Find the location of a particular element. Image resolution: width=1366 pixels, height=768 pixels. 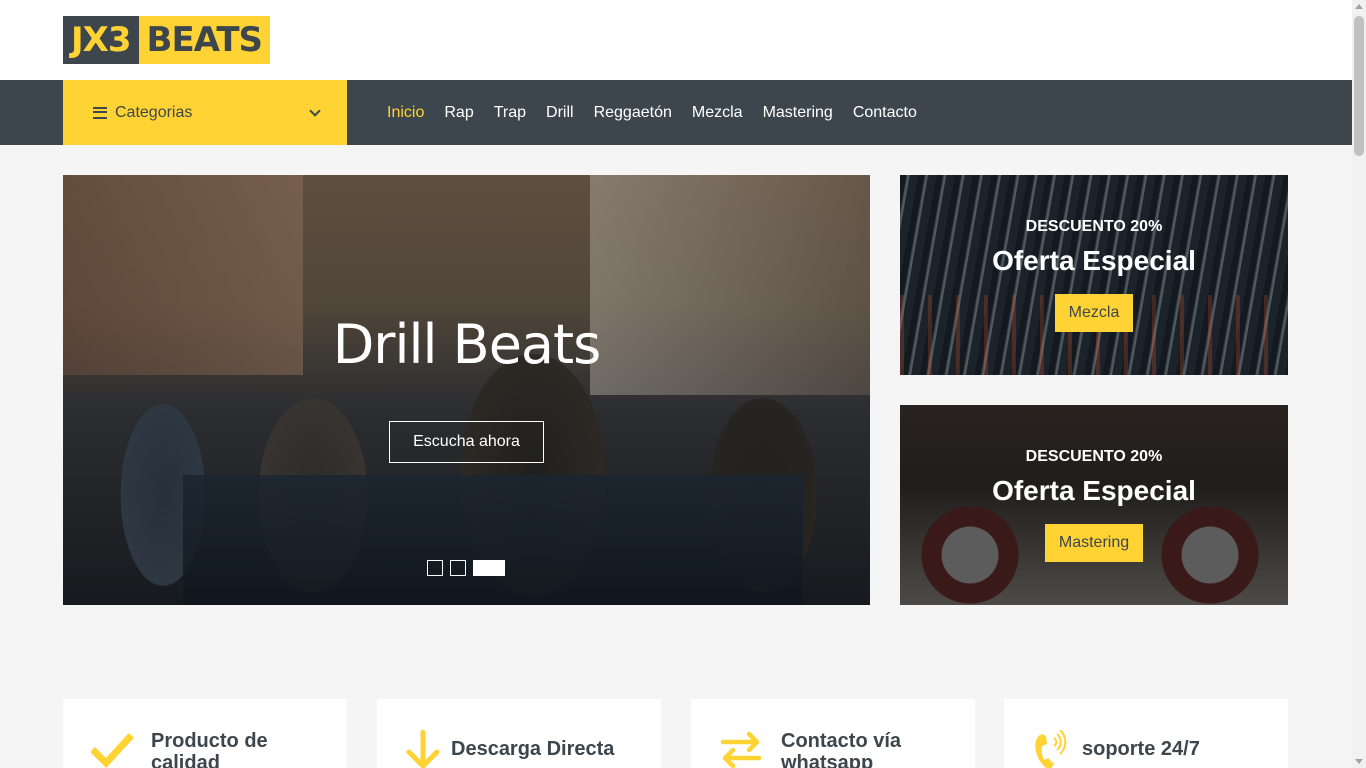

chevron-down-icon is located at coordinates (315, 110).